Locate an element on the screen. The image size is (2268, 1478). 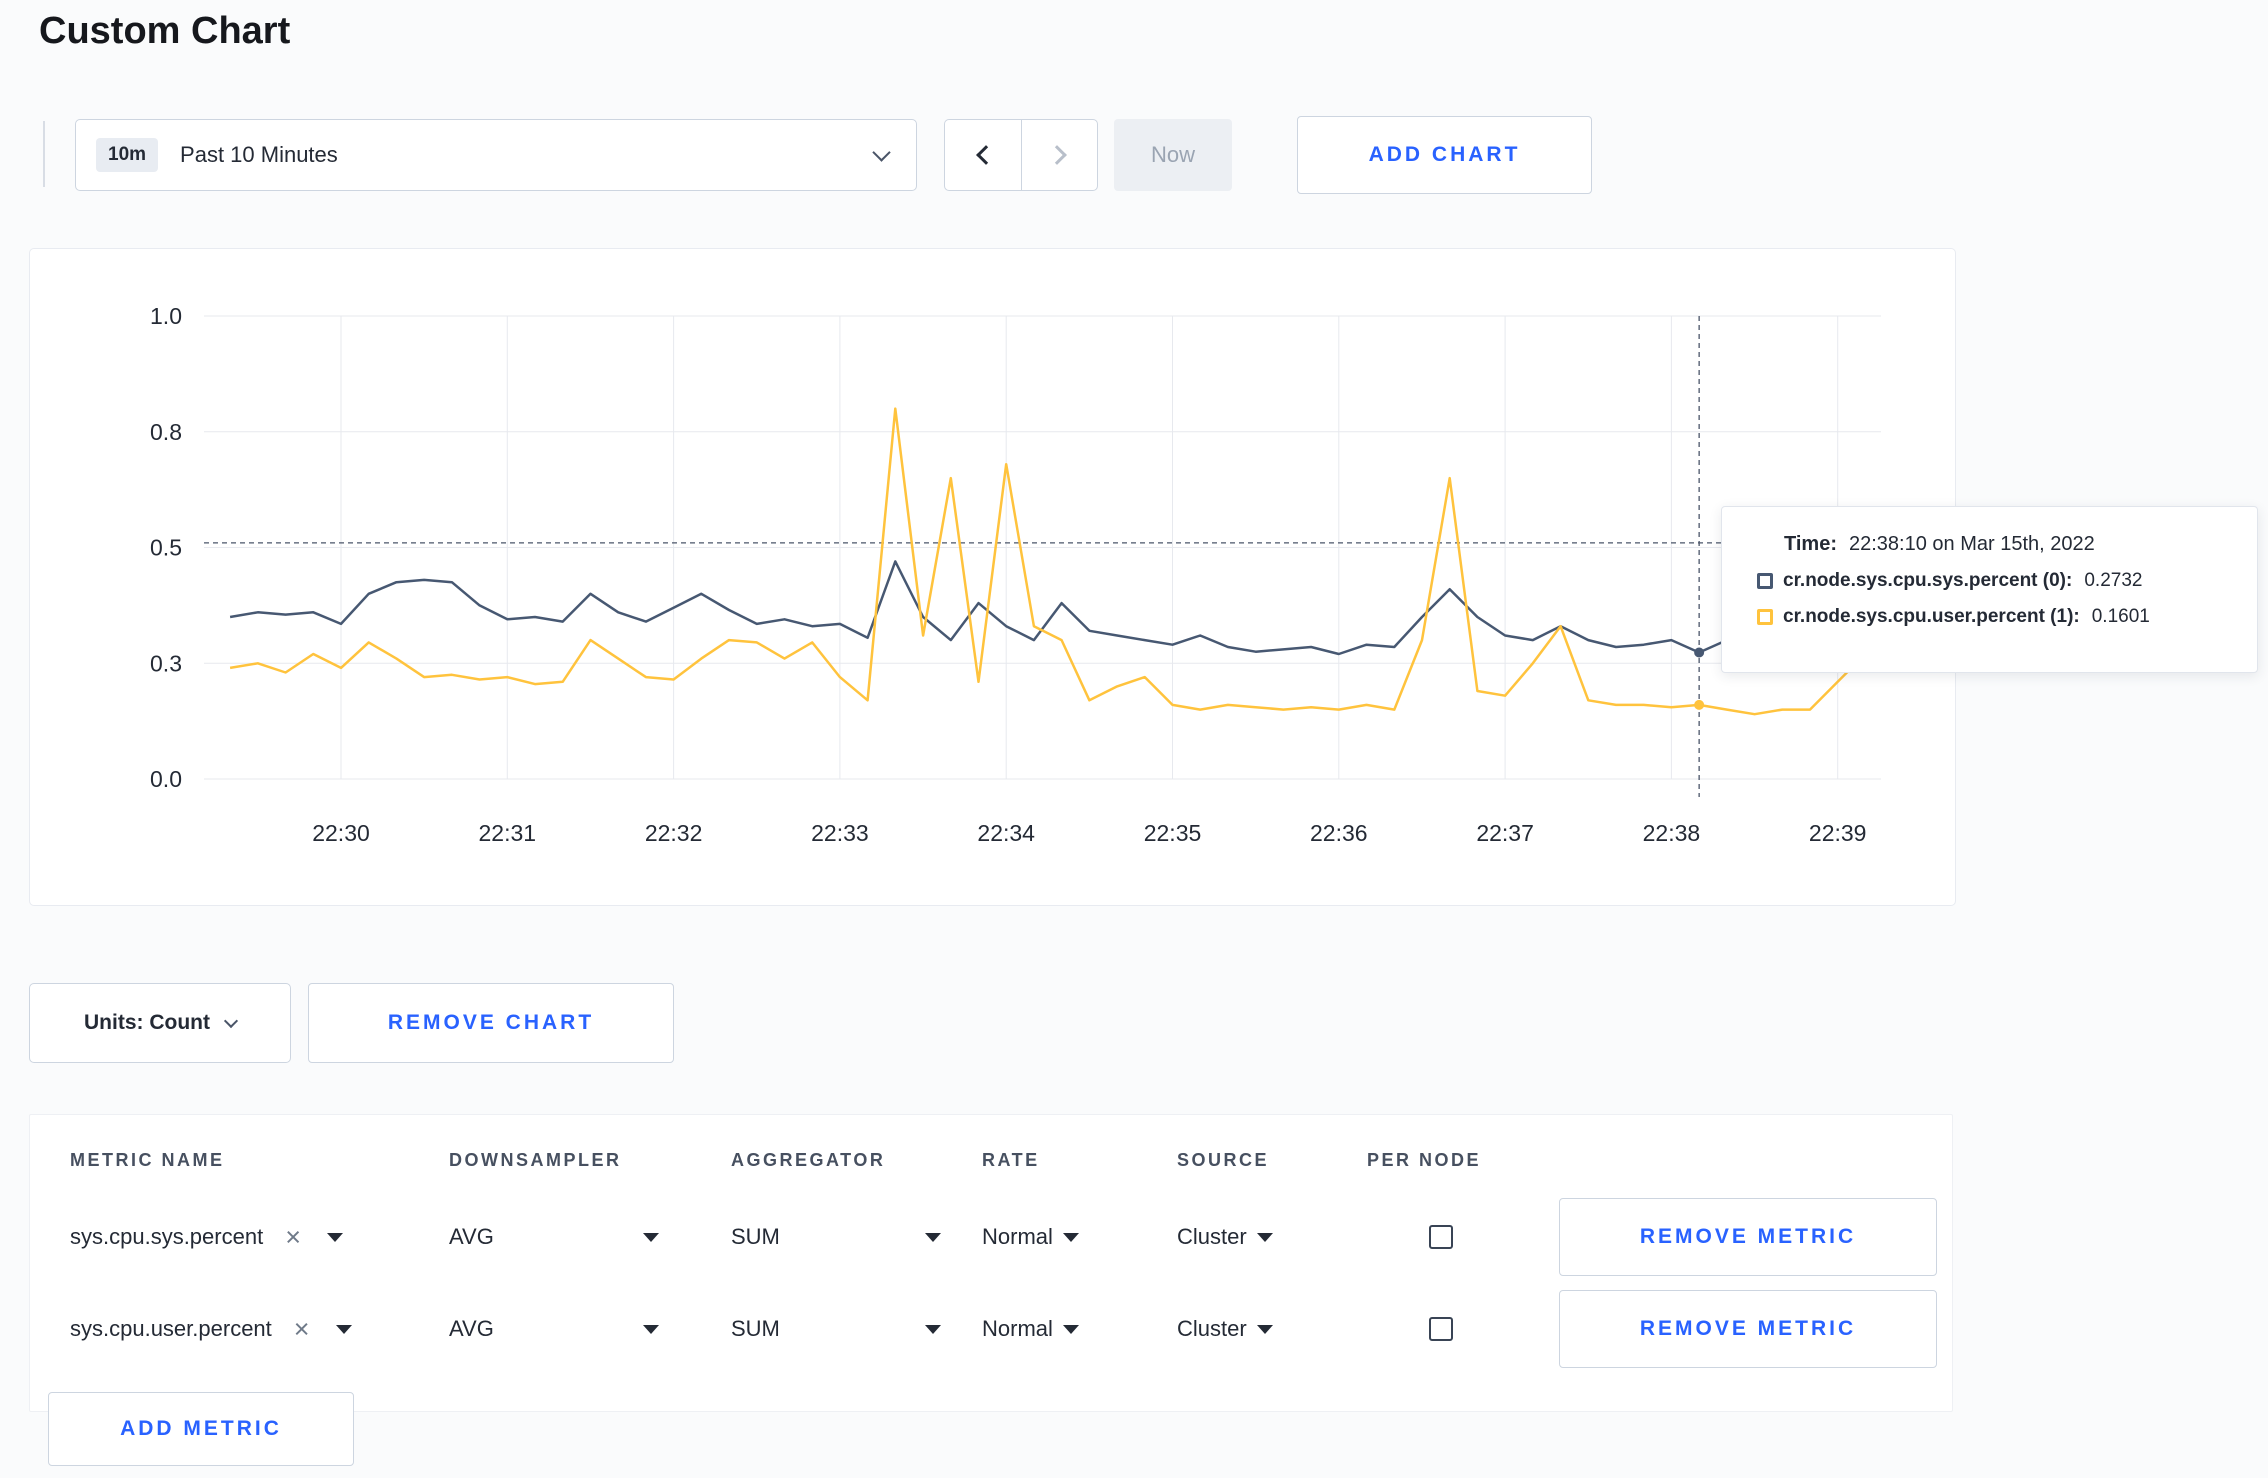
chevron-right-icon is located at coordinates (1056, 155).